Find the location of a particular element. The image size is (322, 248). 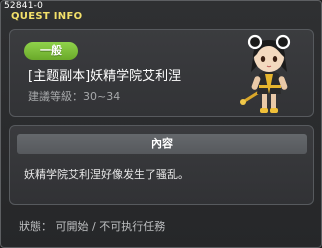

status-available: 可開始 is located at coordinates (72, 226).